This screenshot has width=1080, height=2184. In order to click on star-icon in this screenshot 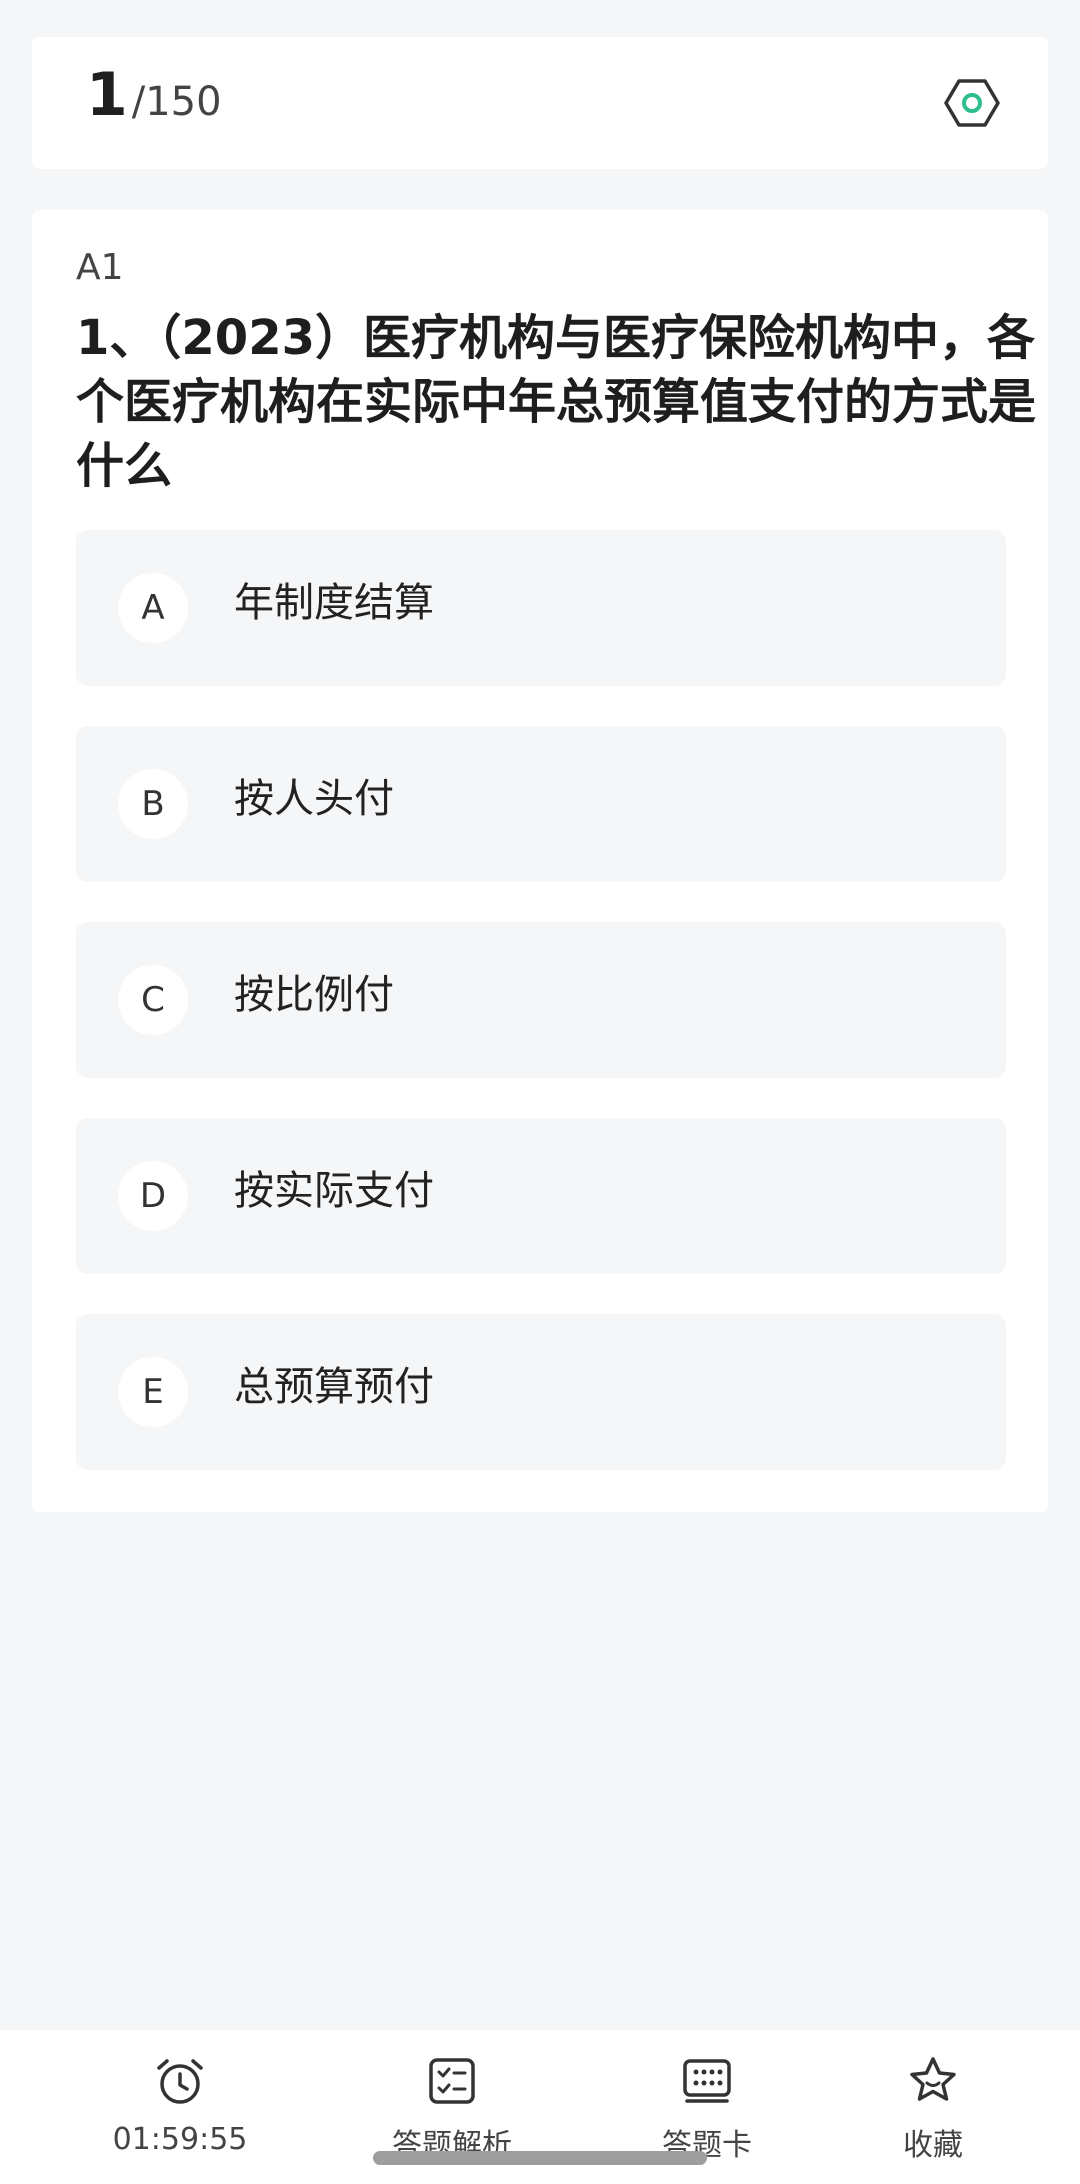, I will do `click(933, 2079)`.